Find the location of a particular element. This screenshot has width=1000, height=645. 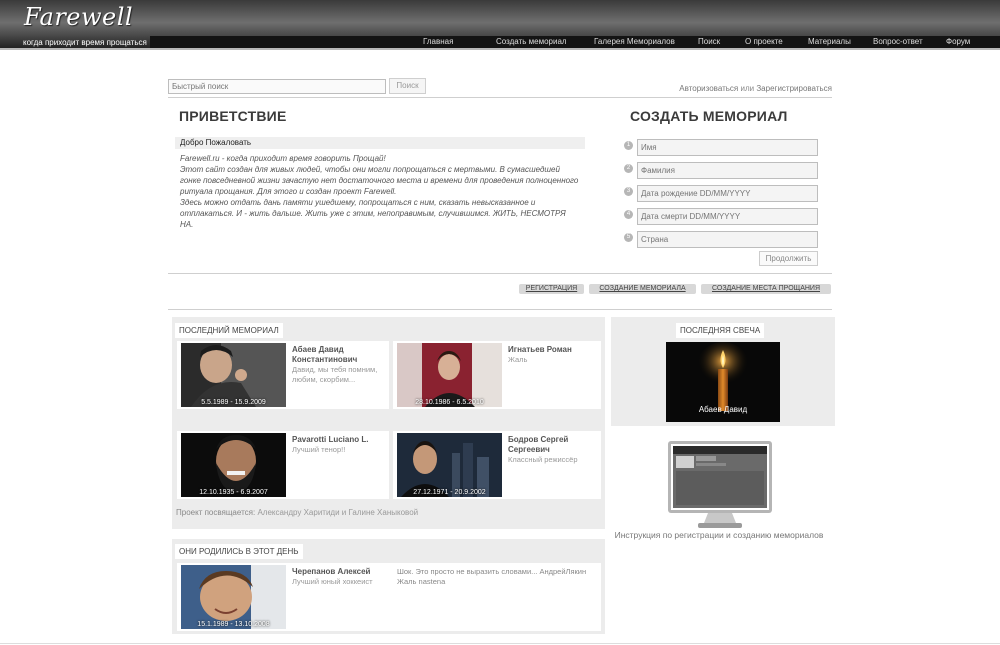

site-logo: Farewell is located at coordinates (78, 17).